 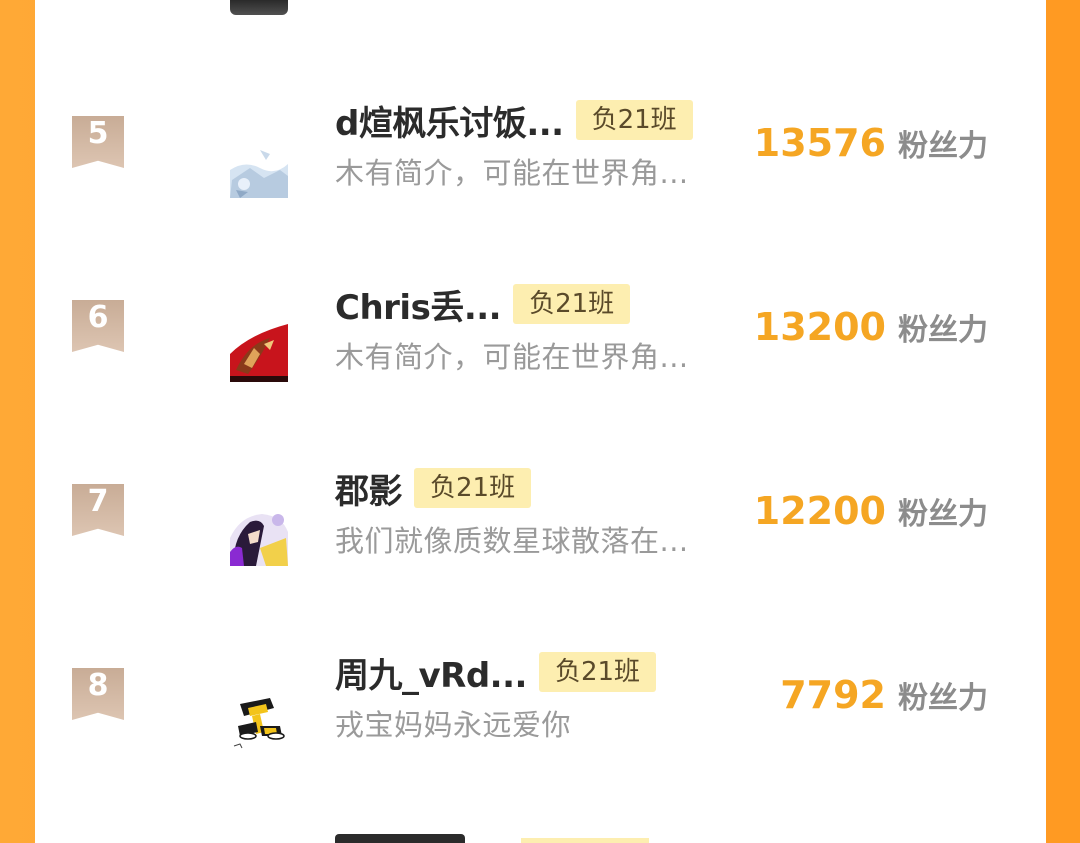 I want to click on score: 13200 粉丝力, so click(x=871, y=327).